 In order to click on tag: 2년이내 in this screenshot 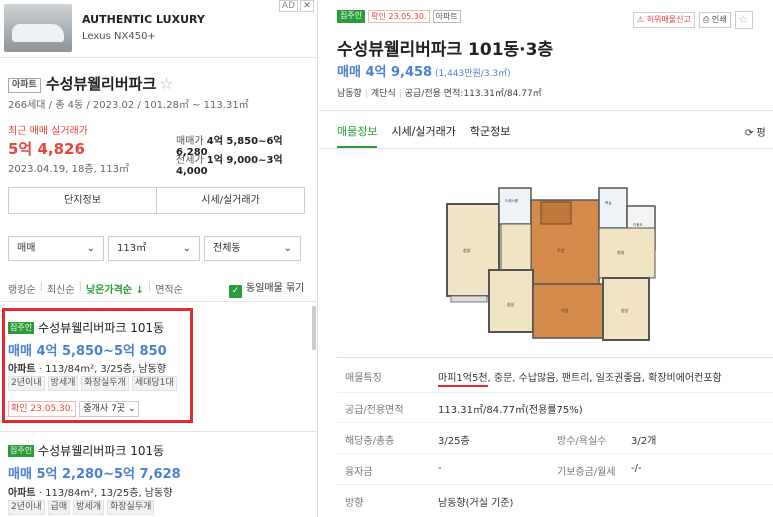, I will do `click(26, 507)`.